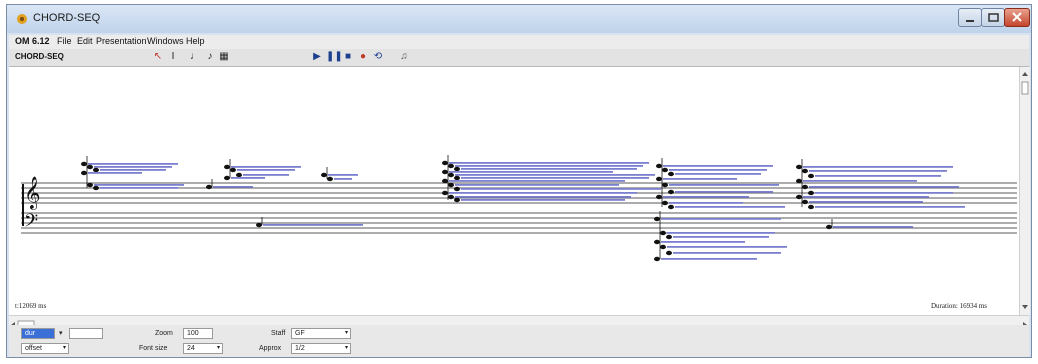 This screenshot has width=1038, height=364. I want to click on pause-icon: ❚❚, so click(334, 57).